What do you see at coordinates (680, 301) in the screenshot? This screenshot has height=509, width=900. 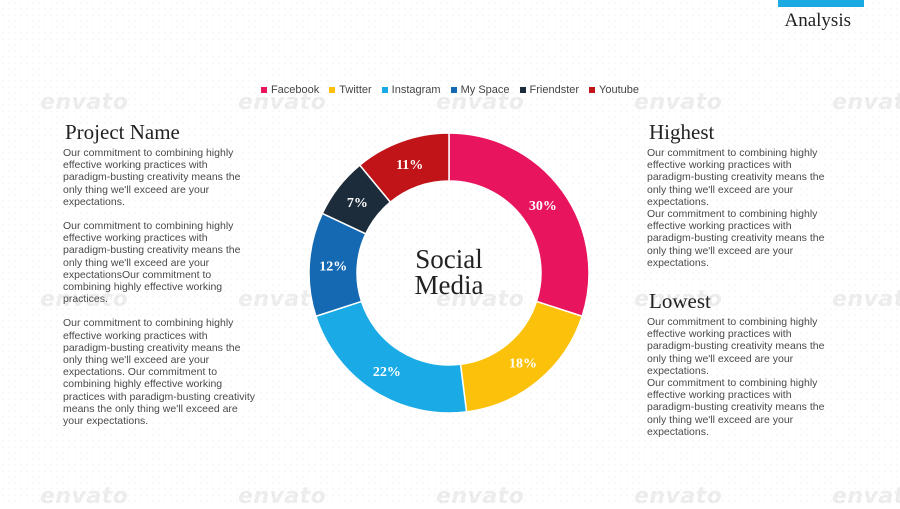 I see `lowest-title: Lowest` at bounding box center [680, 301].